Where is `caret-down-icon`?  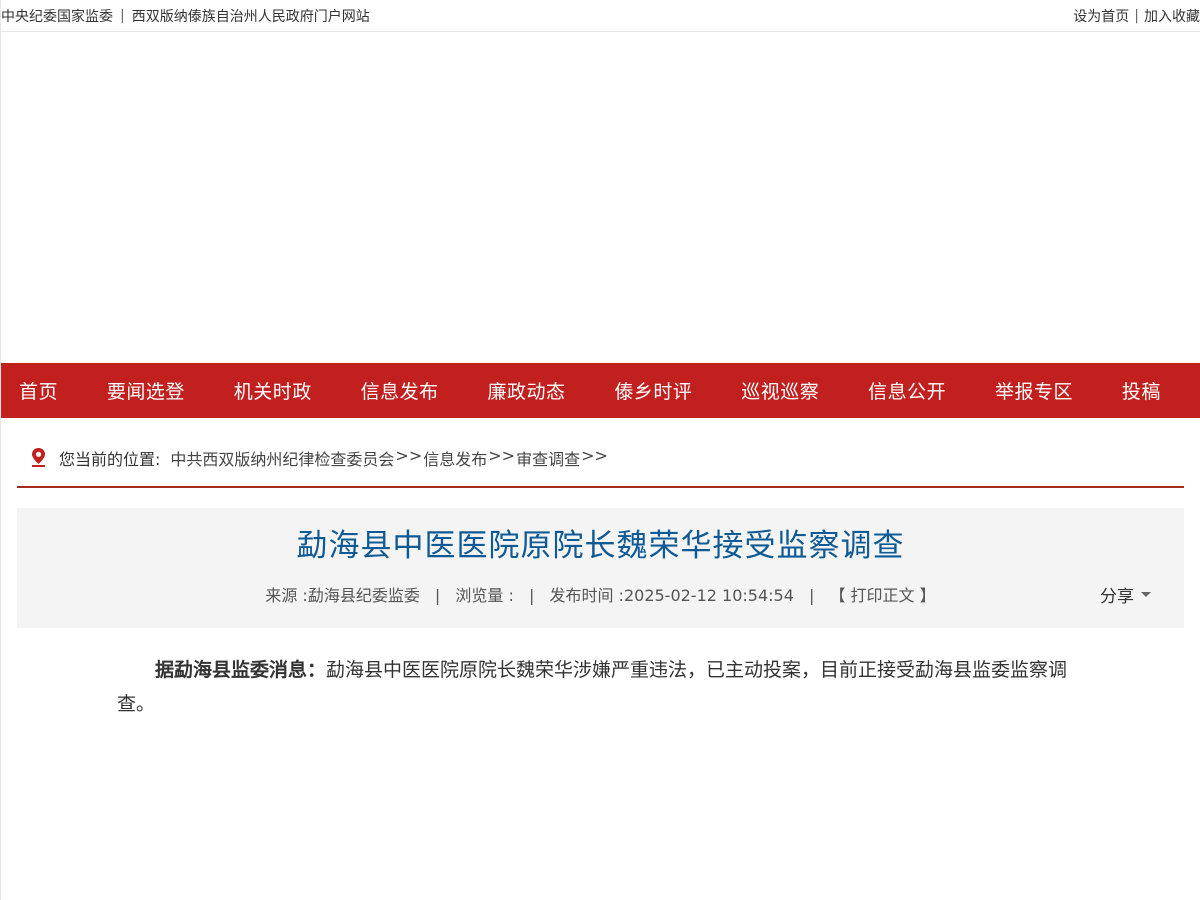
caret-down-icon is located at coordinates (1146, 594).